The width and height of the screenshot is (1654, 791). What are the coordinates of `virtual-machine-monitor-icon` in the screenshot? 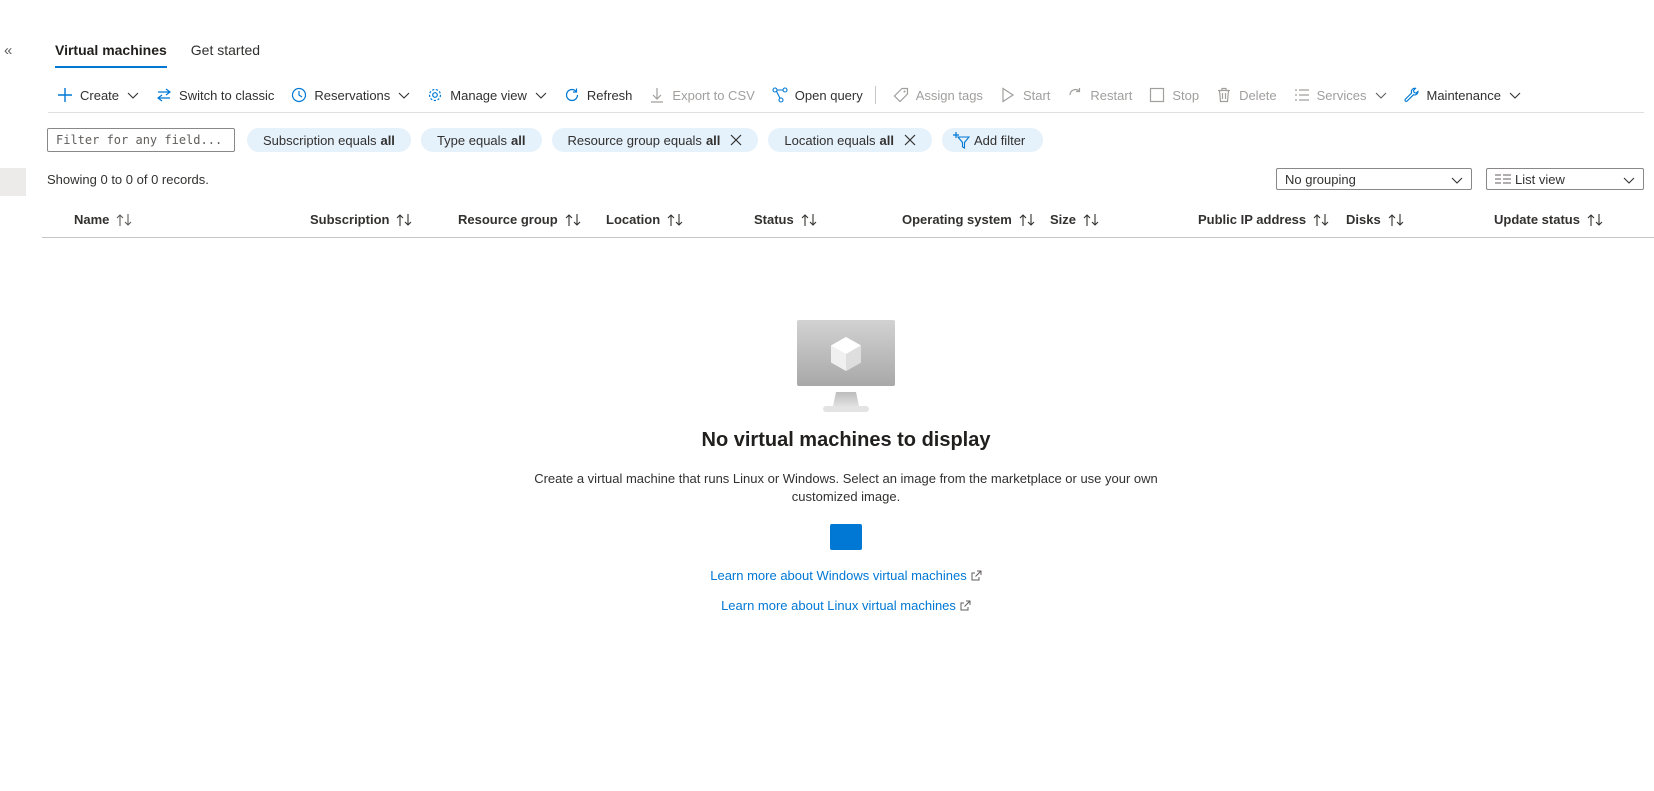 It's located at (846, 366).